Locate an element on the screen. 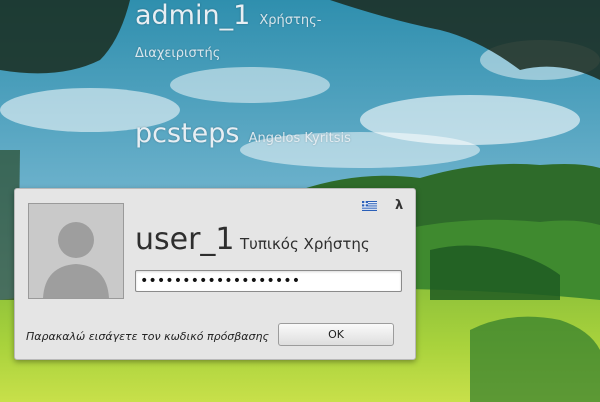 This screenshot has width=600, height=402. greek-flag-icon is located at coordinates (369, 206).